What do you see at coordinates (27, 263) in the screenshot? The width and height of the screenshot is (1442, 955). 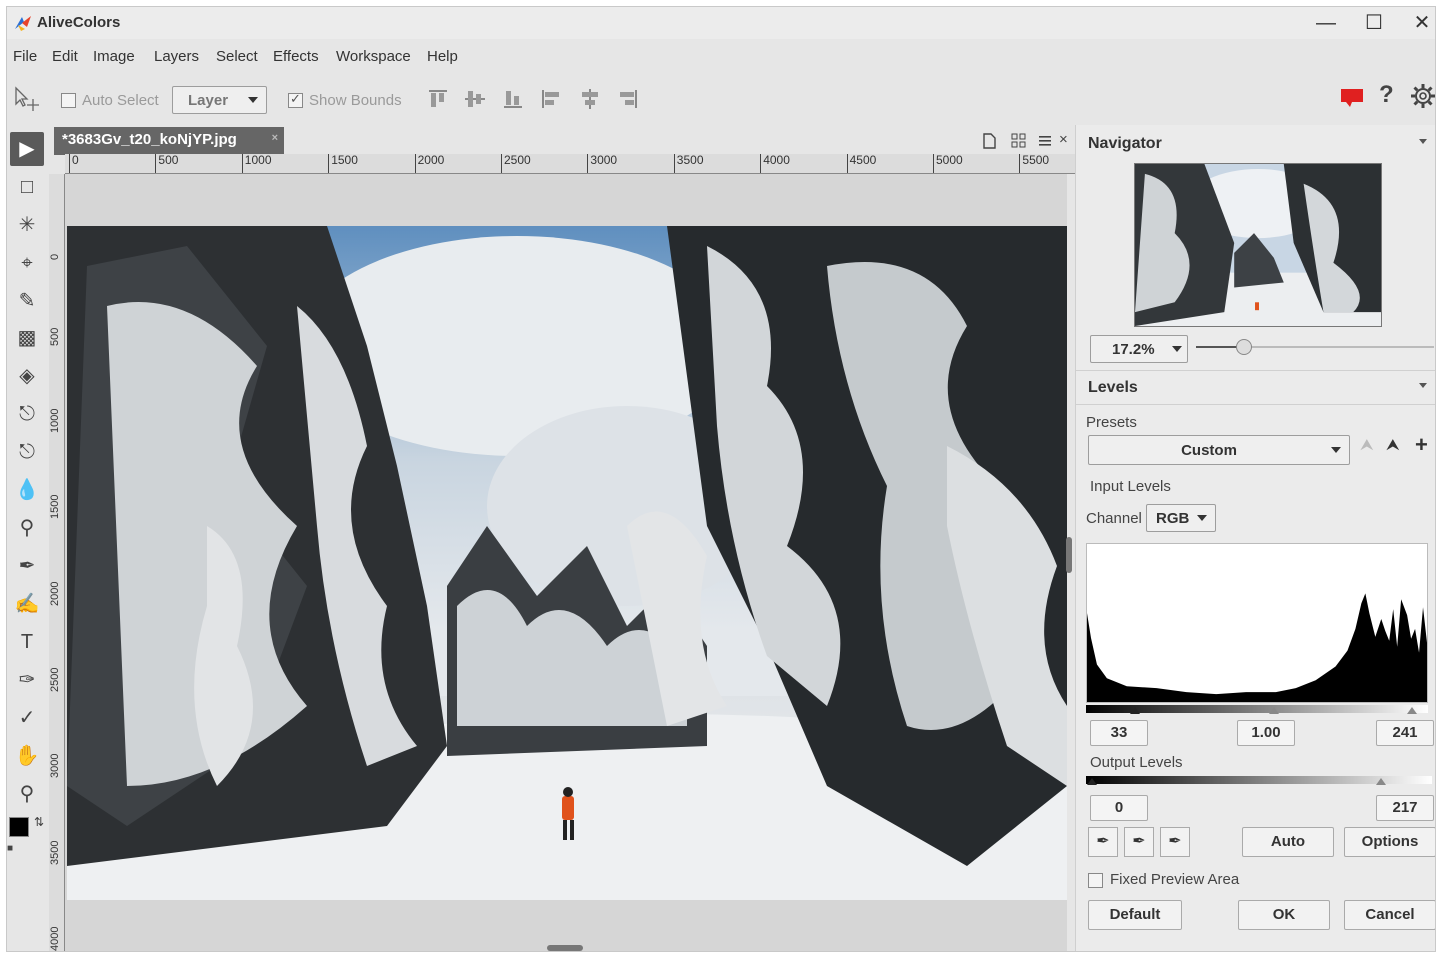 I see `crop-icon: ⌖` at bounding box center [27, 263].